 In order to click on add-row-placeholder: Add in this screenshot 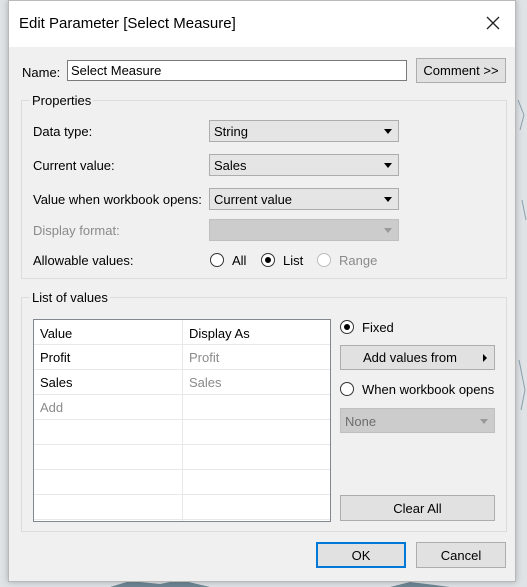, I will do `click(51, 407)`.